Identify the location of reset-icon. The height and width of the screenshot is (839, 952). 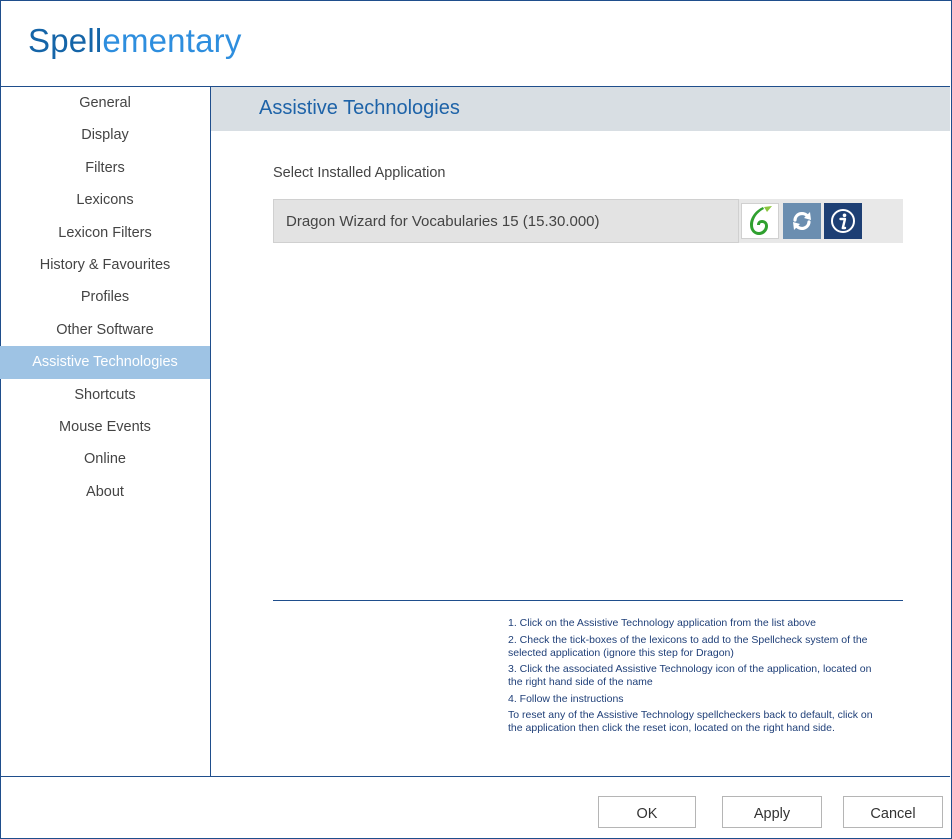
(802, 221).